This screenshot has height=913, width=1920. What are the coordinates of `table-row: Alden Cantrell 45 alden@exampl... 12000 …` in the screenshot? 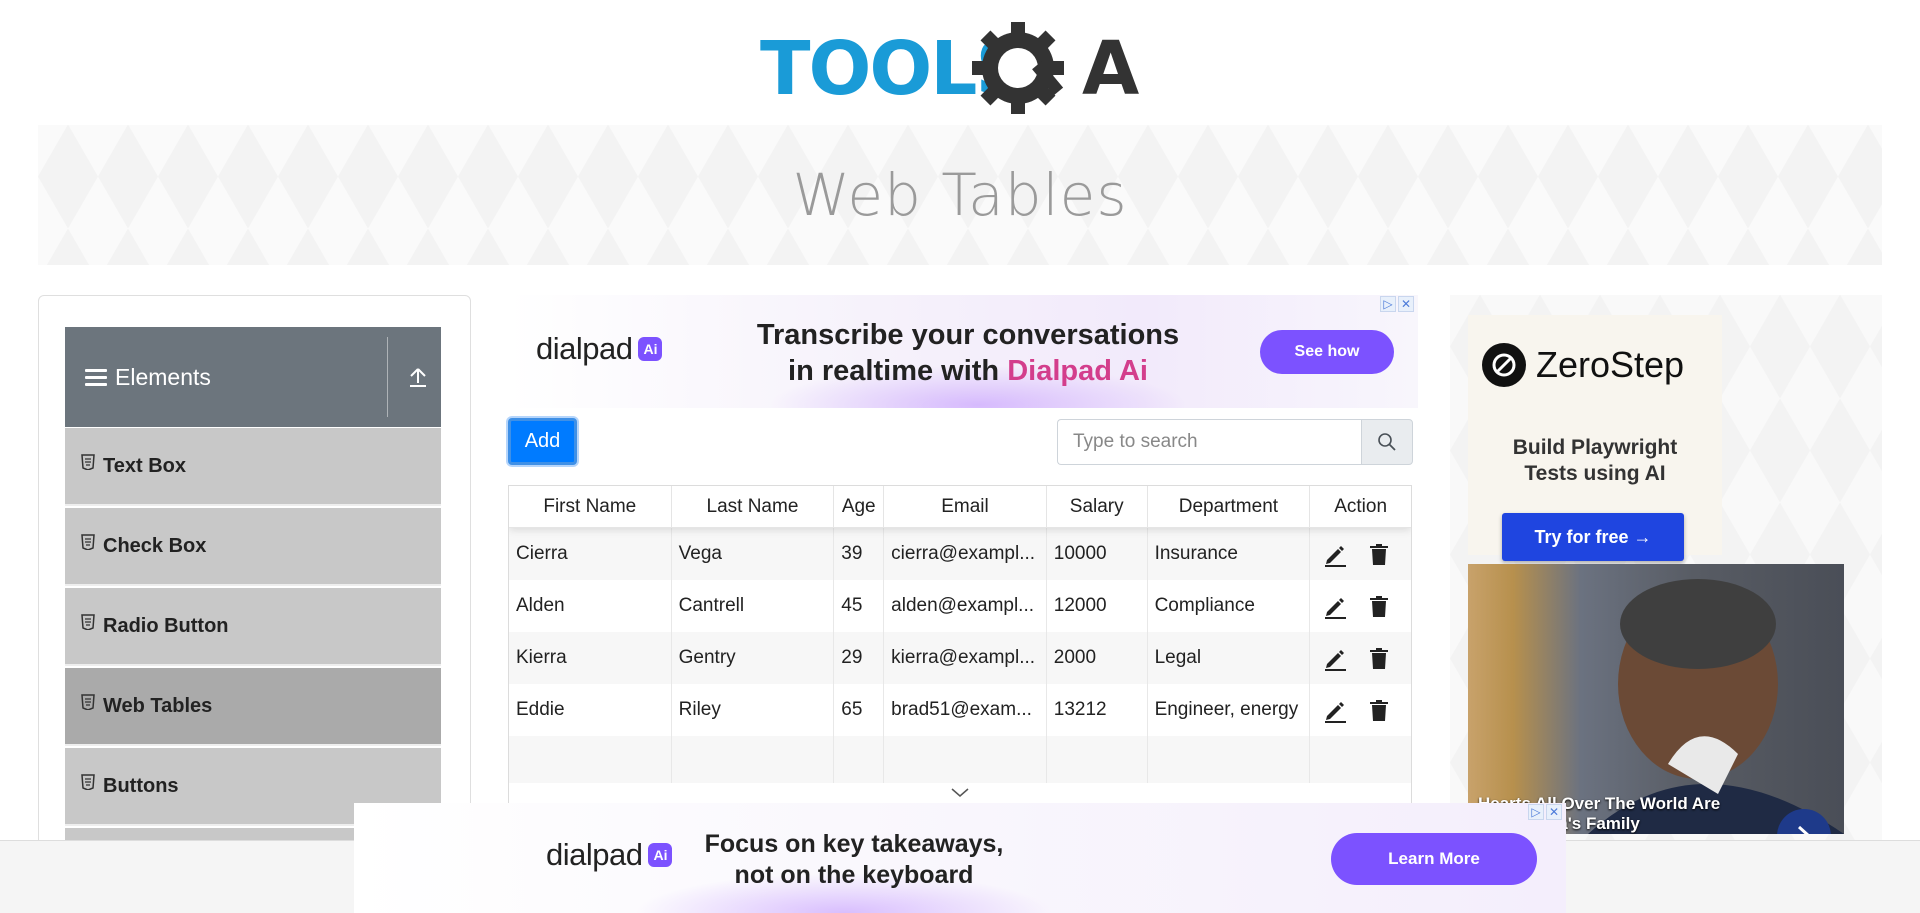 It's located at (960, 606).